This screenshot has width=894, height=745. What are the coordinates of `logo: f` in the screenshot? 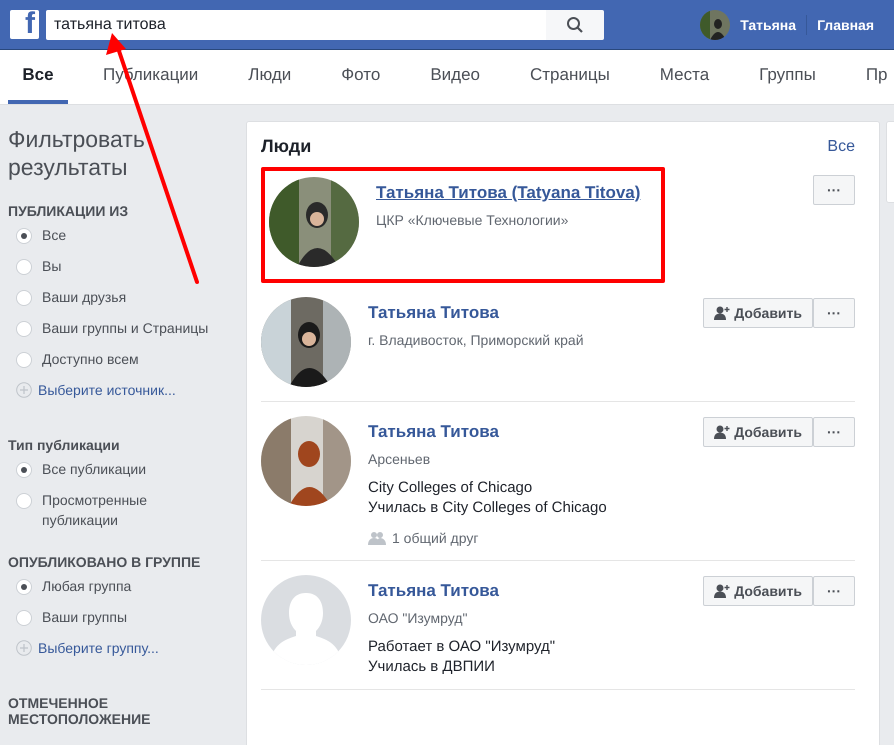 It's located at (24, 24).